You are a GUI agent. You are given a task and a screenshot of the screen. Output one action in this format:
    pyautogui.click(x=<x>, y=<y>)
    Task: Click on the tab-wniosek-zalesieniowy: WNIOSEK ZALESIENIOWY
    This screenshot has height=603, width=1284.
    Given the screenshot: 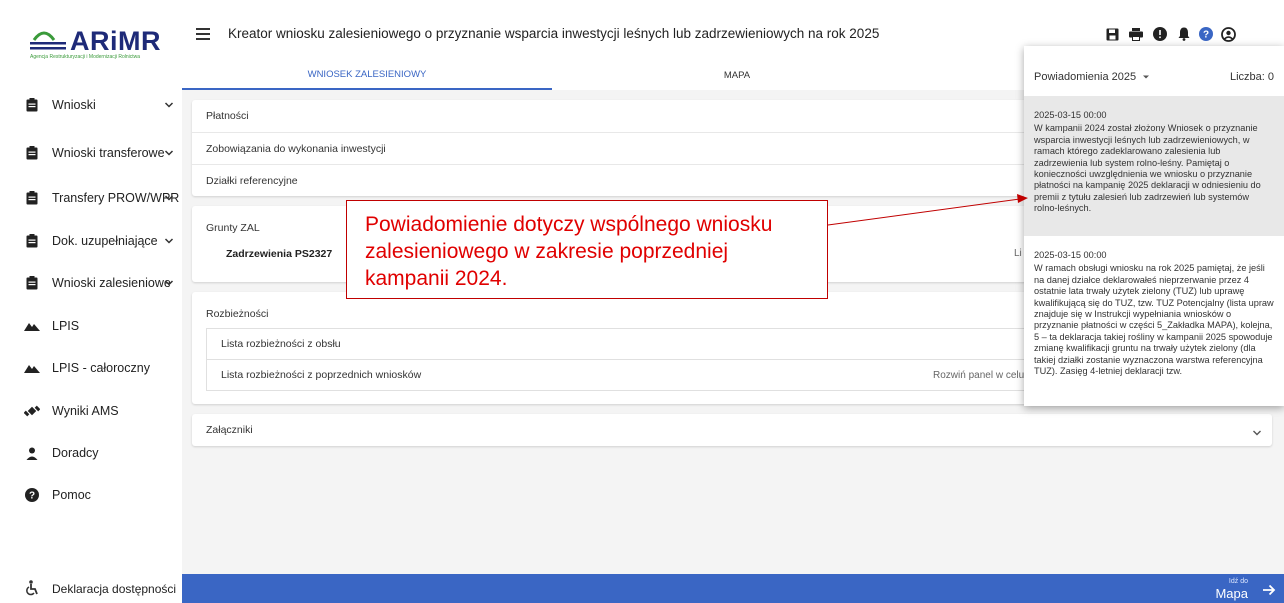 What is the action you would take?
    pyautogui.click(x=367, y=75)
    